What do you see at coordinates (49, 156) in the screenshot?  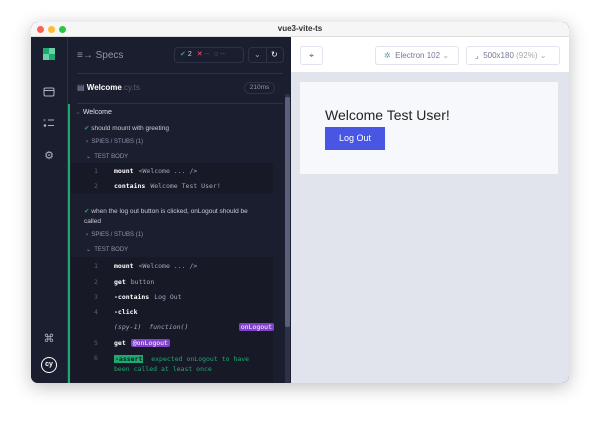 I see `settings-icon: ⚙` at bounding box center [49, 156].